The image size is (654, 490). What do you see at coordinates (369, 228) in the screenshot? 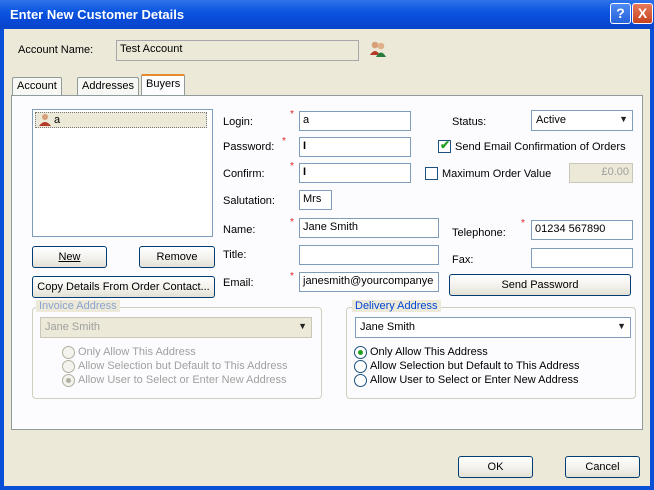
I see `name-input: Jane Smith` at bounding box center [369, 228].